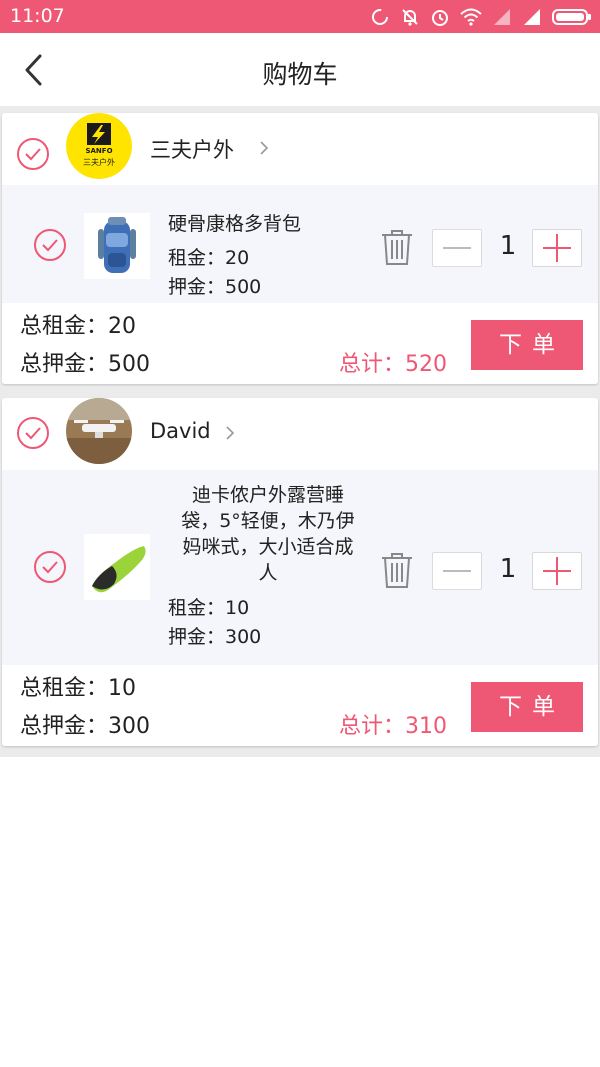 Image resolution: width=600 pixels, height=1067 pixels. Describe the element at coordinates (209, 608) in the screenshot. I see `product-rent: 租金：10` at that location.